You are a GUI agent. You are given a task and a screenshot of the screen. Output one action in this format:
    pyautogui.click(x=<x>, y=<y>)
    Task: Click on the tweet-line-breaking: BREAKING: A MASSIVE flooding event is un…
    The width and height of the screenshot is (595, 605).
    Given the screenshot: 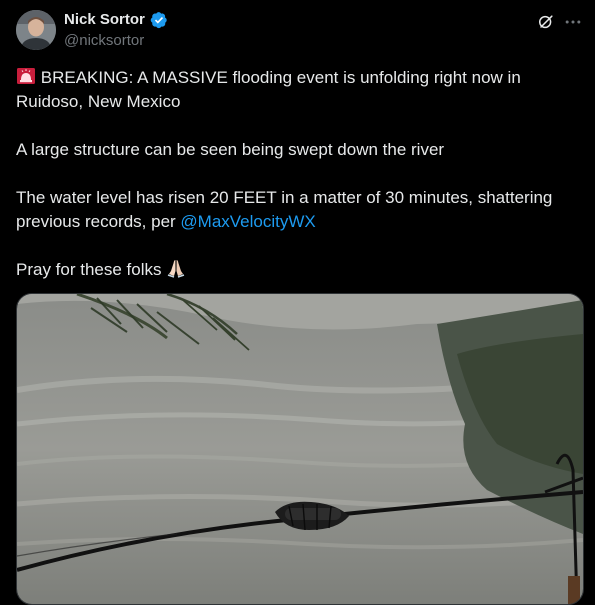 What is the action you would take?
    pyautogui.click(x=268, y=89)
    